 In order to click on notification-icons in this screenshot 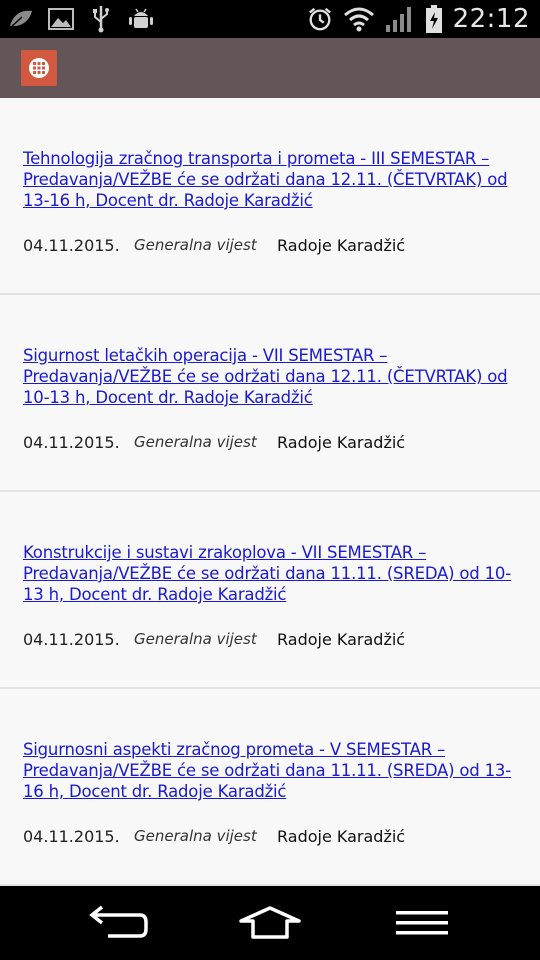, I will do `click(81, 19)`.